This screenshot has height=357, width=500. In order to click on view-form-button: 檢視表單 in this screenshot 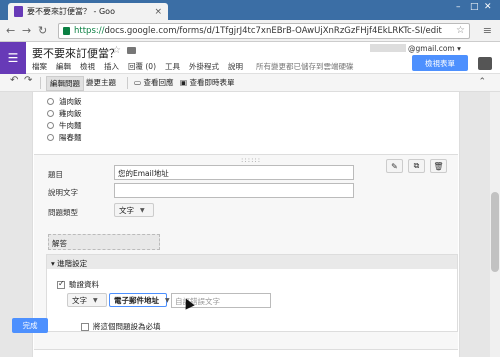, I will do `click(440, 63)`.